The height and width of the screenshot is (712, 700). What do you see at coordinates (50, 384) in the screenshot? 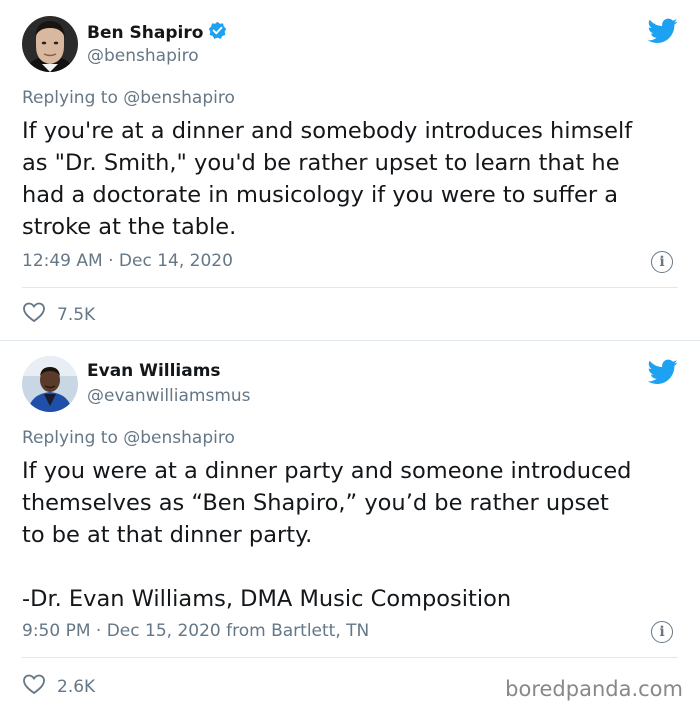
I see `avatar-evan-williams` at bounding box center [50, 384].